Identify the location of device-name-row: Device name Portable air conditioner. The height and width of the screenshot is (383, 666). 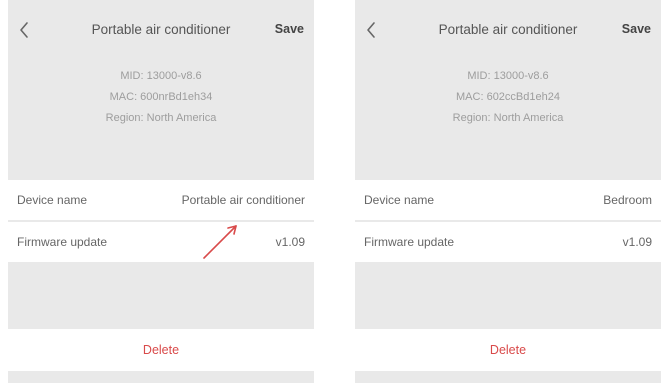
(161, 200).